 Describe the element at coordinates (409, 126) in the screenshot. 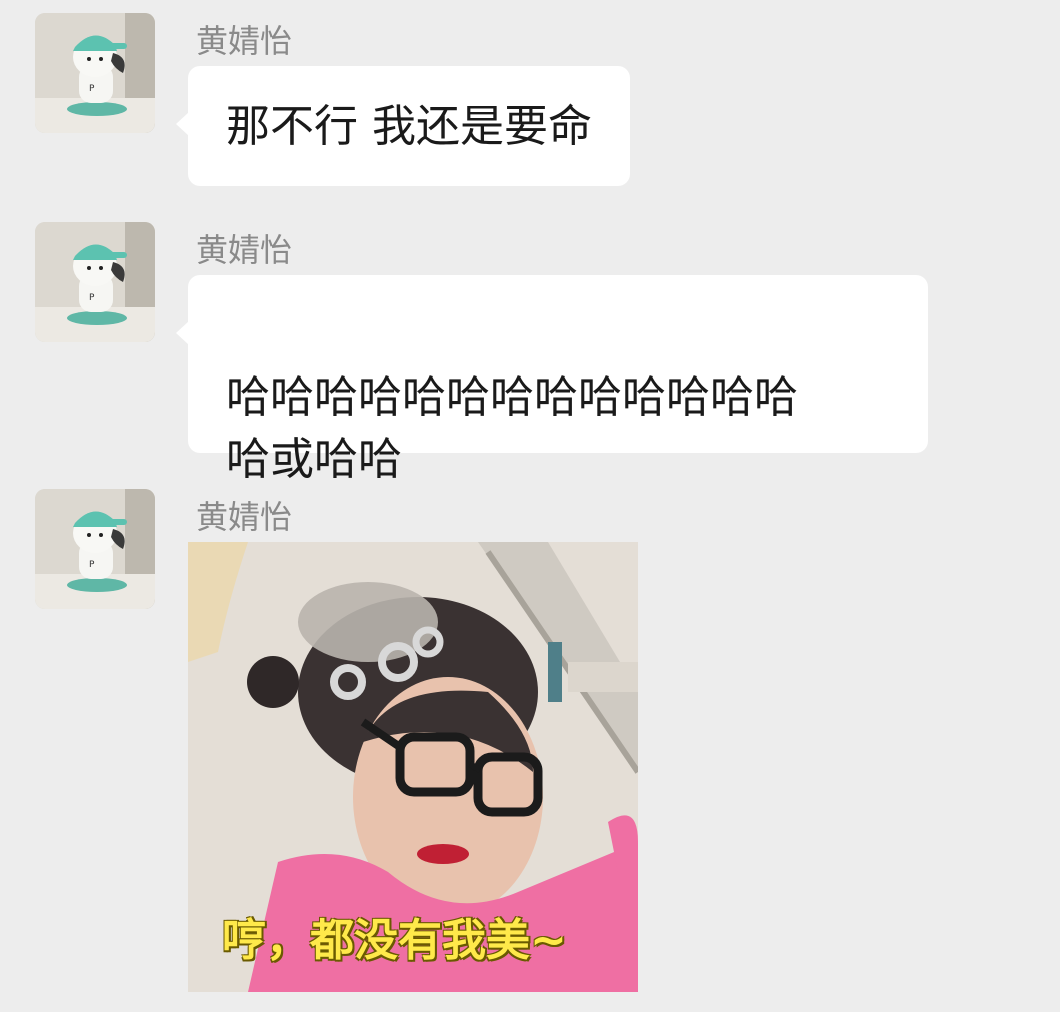

I see `message-text: 那不行 我还是要命` at that location.